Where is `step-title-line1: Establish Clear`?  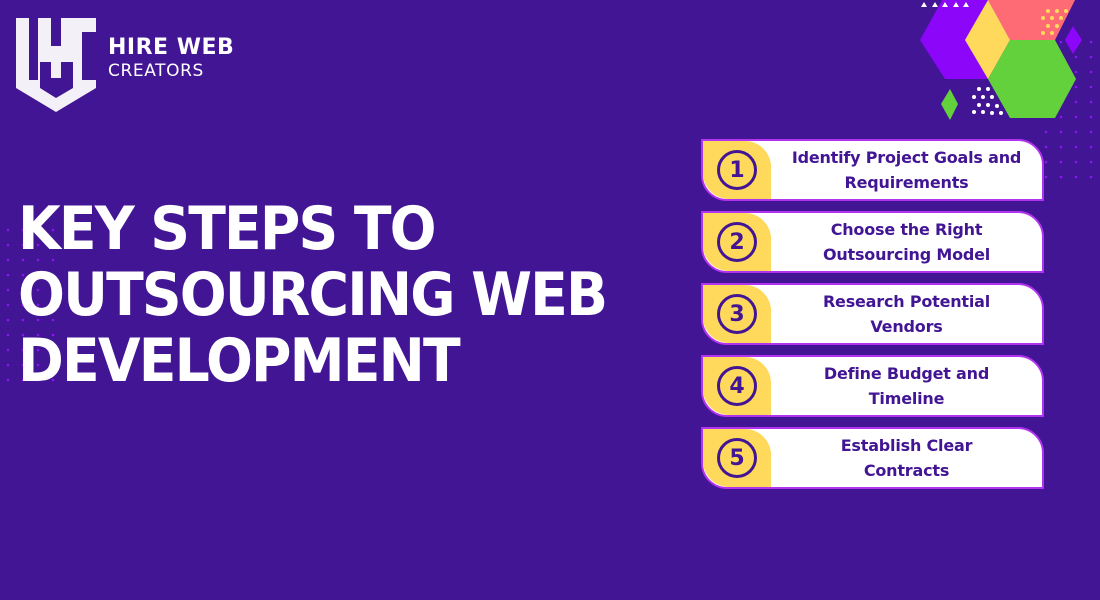 step-title-line1: Establish Clear is located at coordinates (906, 445).